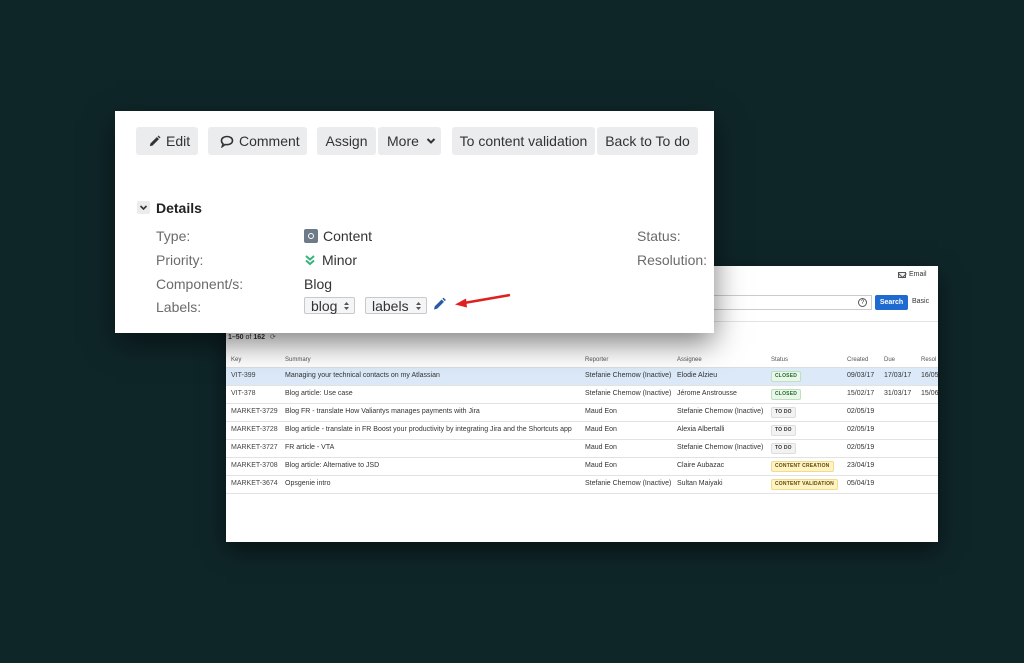 The width and height of the screenshot is (1024, 663). I want to click on issue-summary: Opsgenie intro, so click(430, 484).